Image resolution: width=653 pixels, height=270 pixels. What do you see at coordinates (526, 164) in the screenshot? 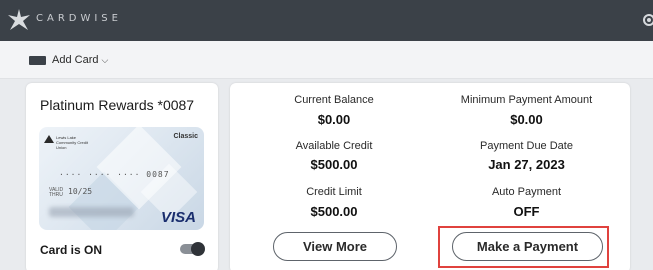
I see `payment-due-date-value: Jan 27, 2023` at bounding box center [526, 164].